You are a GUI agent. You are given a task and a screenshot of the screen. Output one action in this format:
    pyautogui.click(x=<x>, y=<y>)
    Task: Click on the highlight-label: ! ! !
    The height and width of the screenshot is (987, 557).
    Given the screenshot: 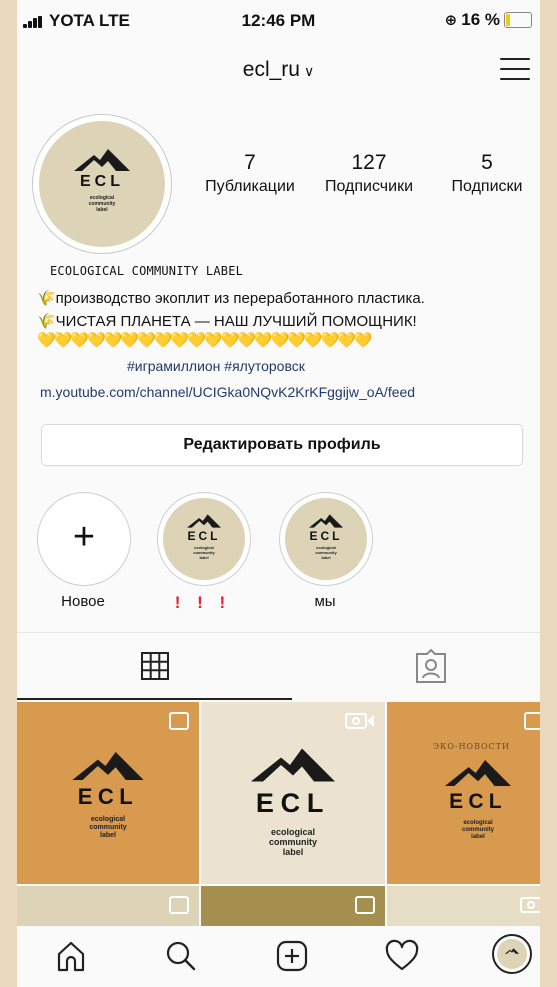 What is the action you would take?
    pyautogui.click(x=203, y=602)
    